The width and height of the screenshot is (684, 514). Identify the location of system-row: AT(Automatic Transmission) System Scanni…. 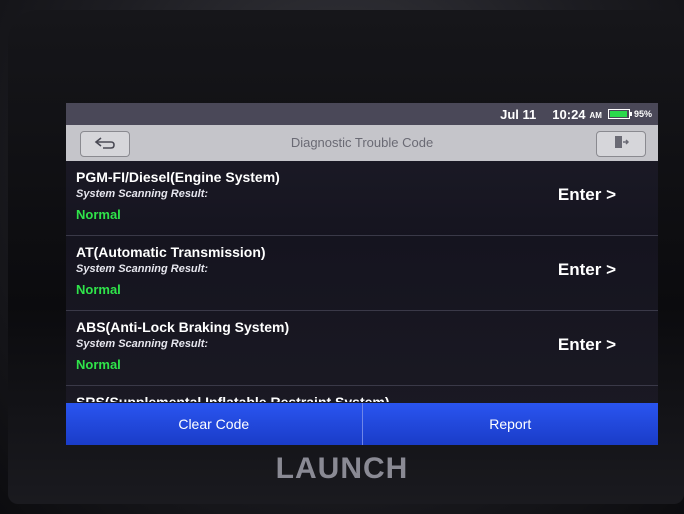
(362, 273).